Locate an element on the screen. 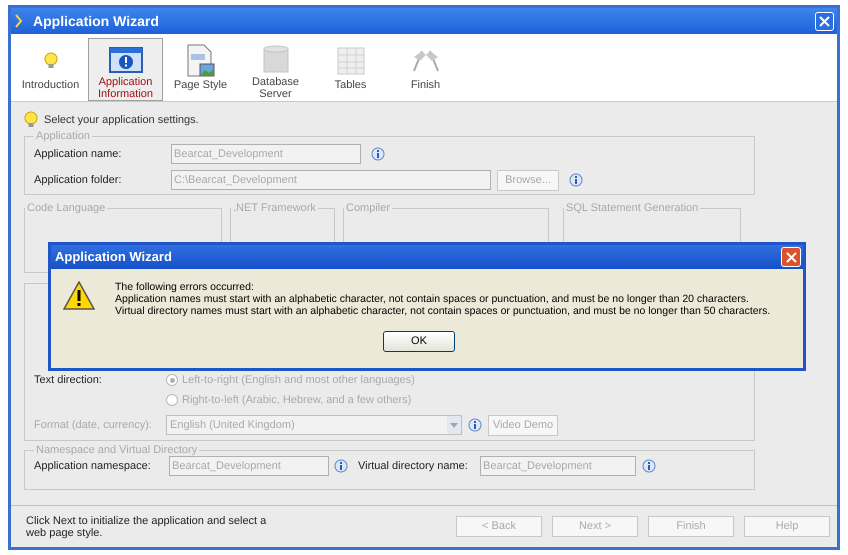 The image size is (848, 555). radio-label: Right-to-left (Arabic, Hebrew, and a few others) is located at coordinates (297, 400).